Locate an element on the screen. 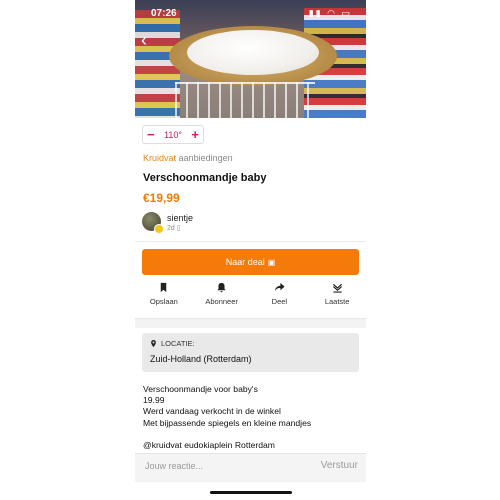 The width and height of the screenshot is (500, 500). go-to-deal-button: Naar deal ▣ is located at coordinates (250, 262).